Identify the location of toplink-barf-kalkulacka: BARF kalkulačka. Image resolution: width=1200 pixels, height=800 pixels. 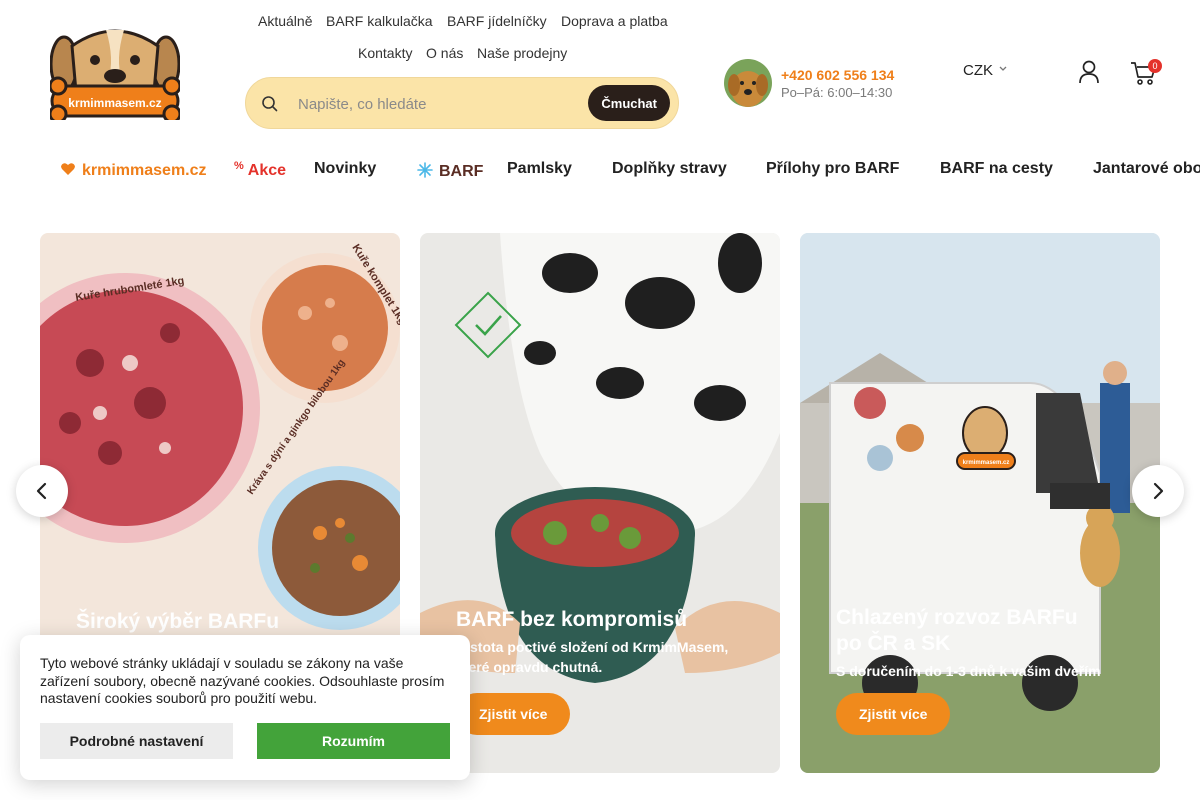
(379, 21).